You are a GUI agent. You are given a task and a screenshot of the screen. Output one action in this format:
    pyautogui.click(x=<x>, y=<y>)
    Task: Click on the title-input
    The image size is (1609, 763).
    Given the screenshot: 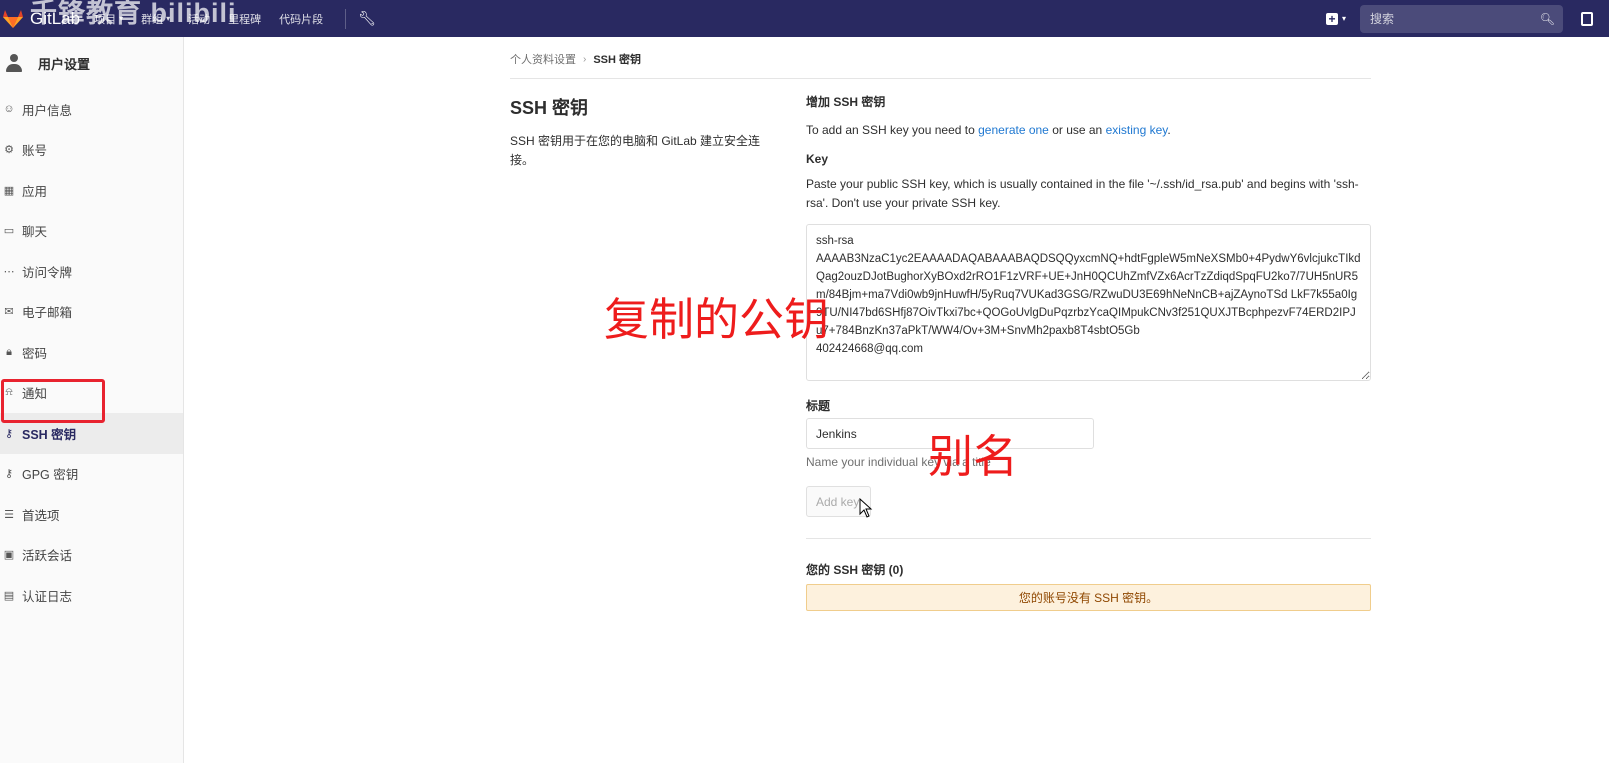 What is the action you would take?
    pyautogui.click(x=950, y=433)
    